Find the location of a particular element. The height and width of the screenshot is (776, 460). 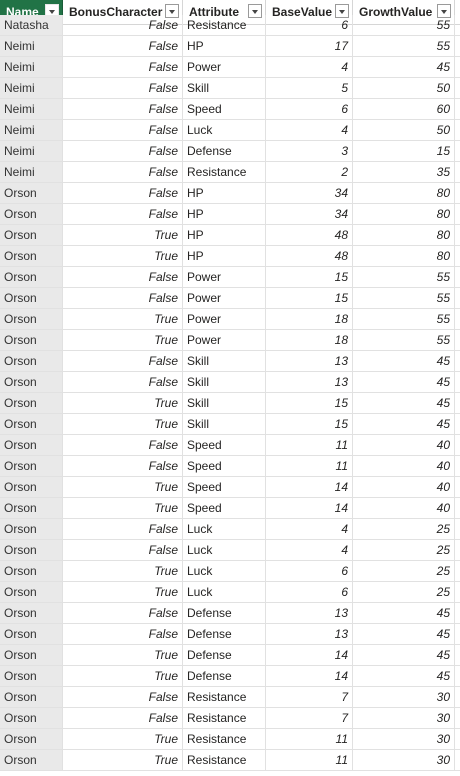

base-value-cell: 11 is located at coordinates (309, 445).